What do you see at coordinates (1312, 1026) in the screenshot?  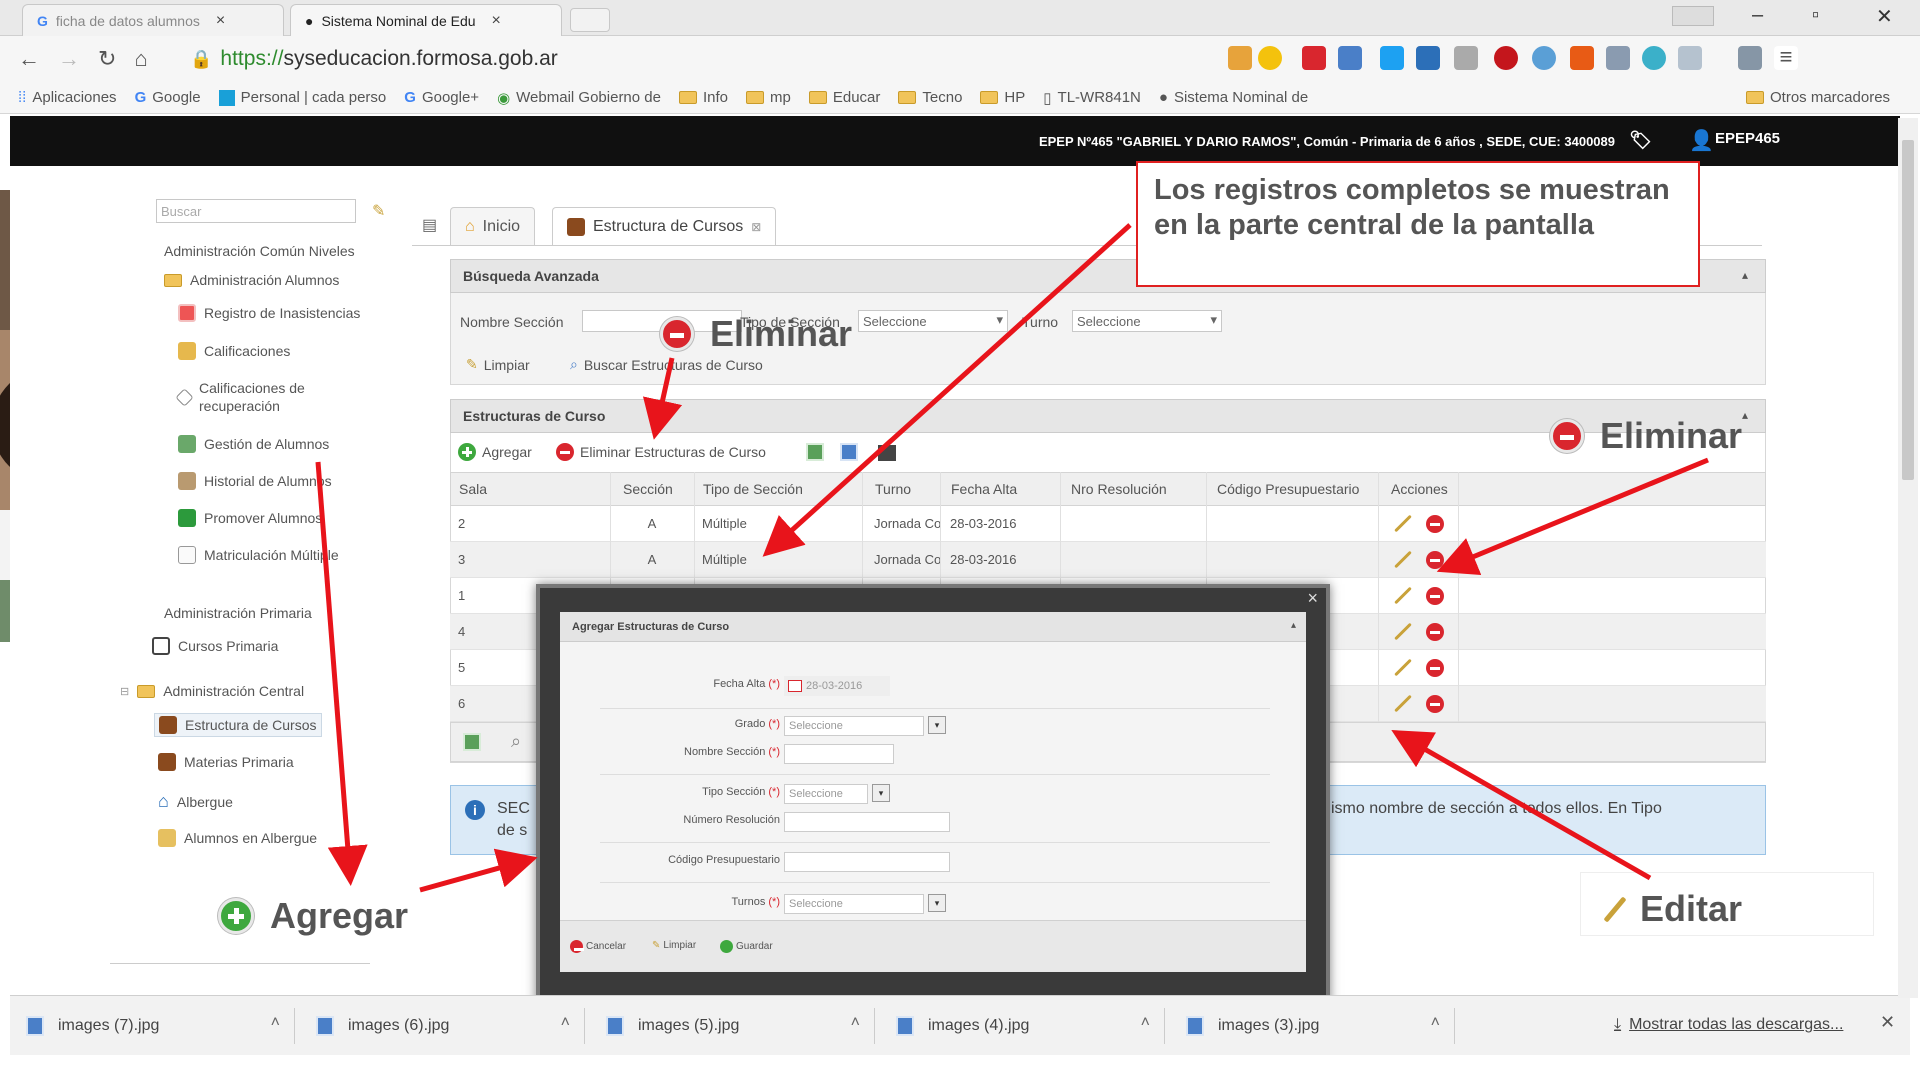 I see `download-item: images (3).jpg ˄` at bounding box center [1312, 1026].